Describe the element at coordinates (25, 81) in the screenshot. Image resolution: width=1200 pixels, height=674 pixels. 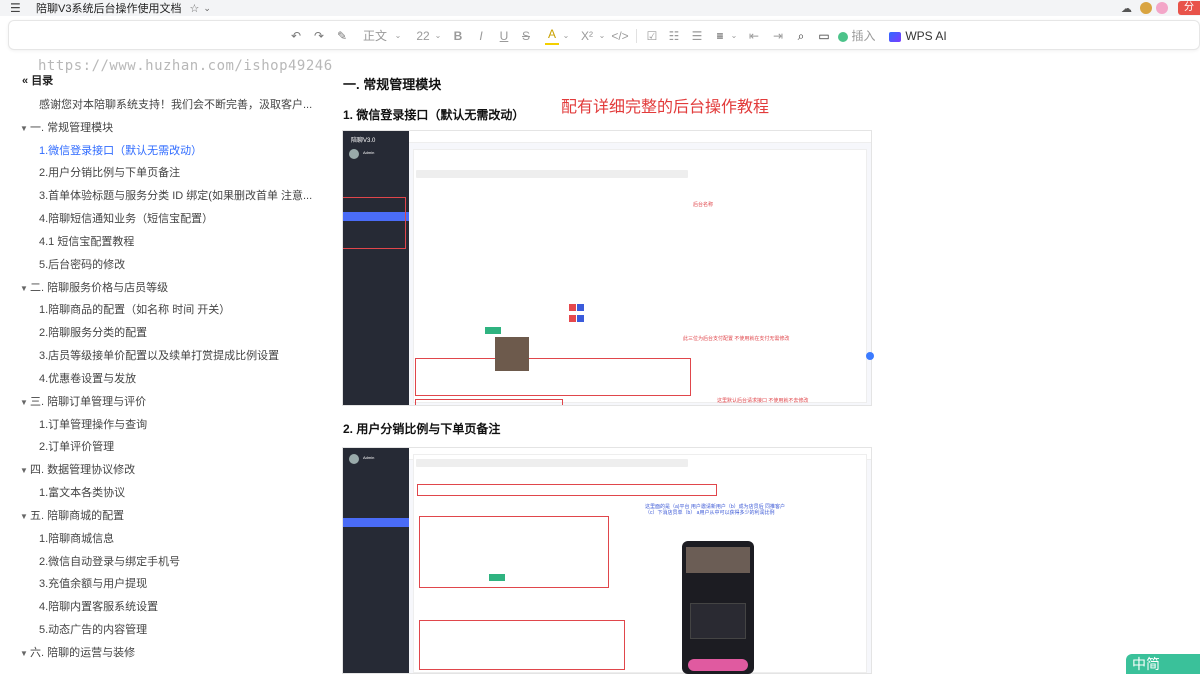
I see `collapse-toc-icon: «` at that location.